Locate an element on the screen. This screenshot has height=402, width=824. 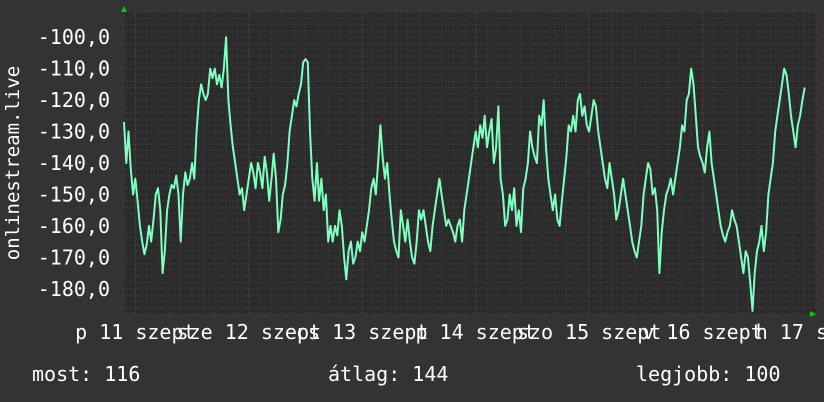
y-tick-label: -110,0 is located at coordinates (74, 69).